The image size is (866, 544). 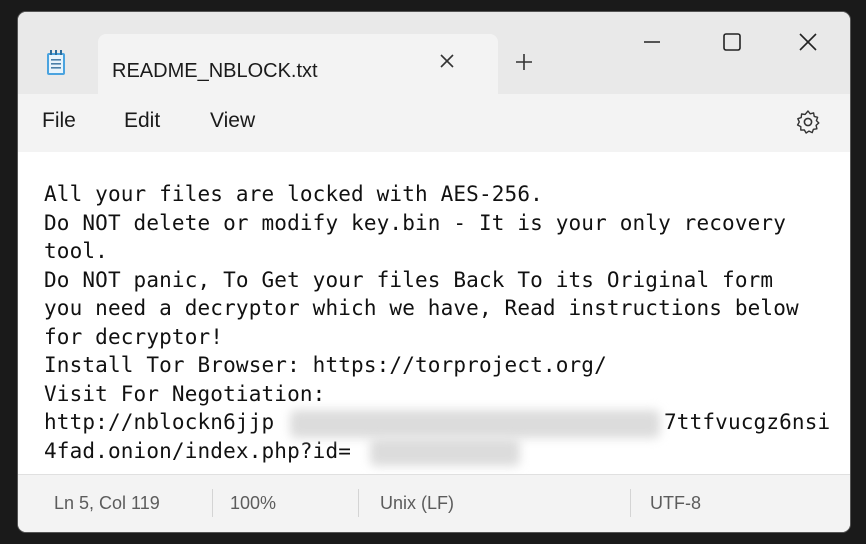 I want to click on status-cursor-position: Ln 5, Col 119, so click(x=107, y=503).